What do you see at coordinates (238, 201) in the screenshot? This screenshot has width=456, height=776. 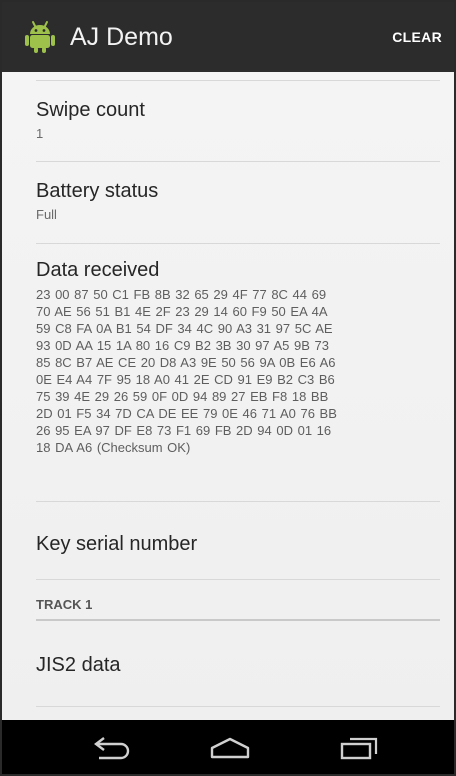 I see `list-item-battery-status: Battery status Full` at bounding box center [238, 201].